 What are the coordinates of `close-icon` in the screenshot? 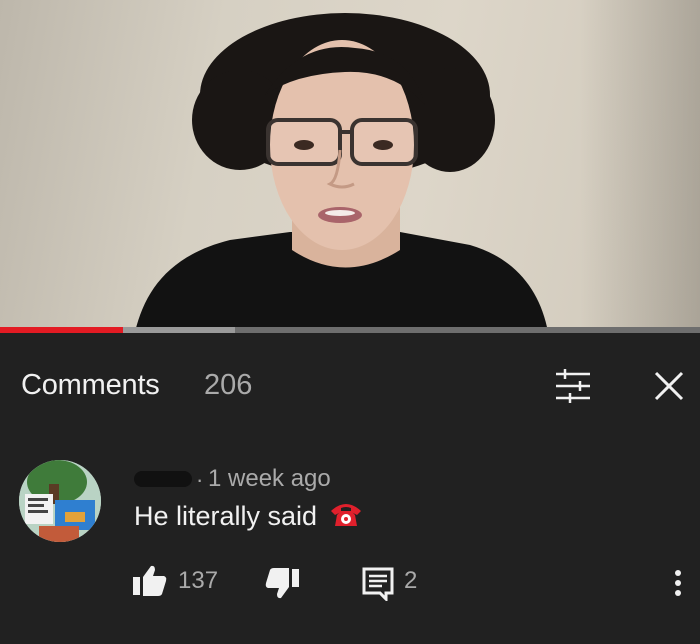 It's located at (669, 386).